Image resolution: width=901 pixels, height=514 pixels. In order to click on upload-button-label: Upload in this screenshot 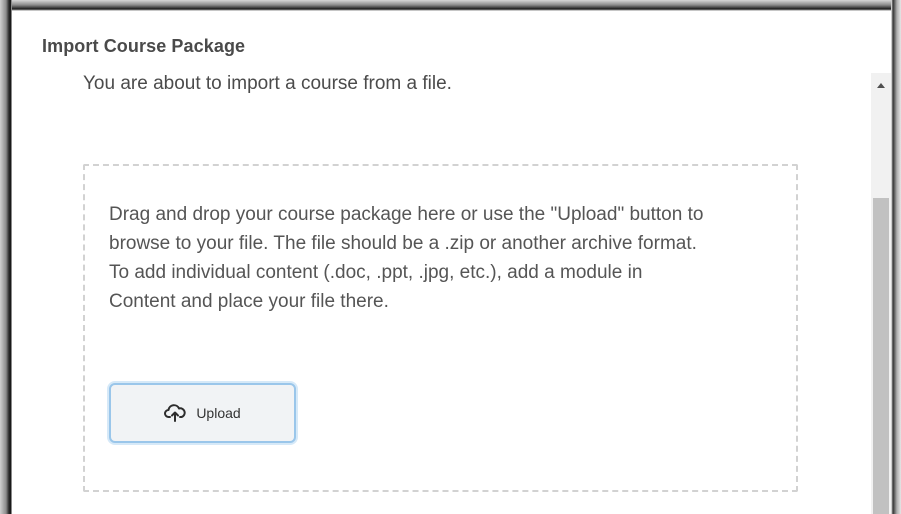, I will do `click(218, 413)`.